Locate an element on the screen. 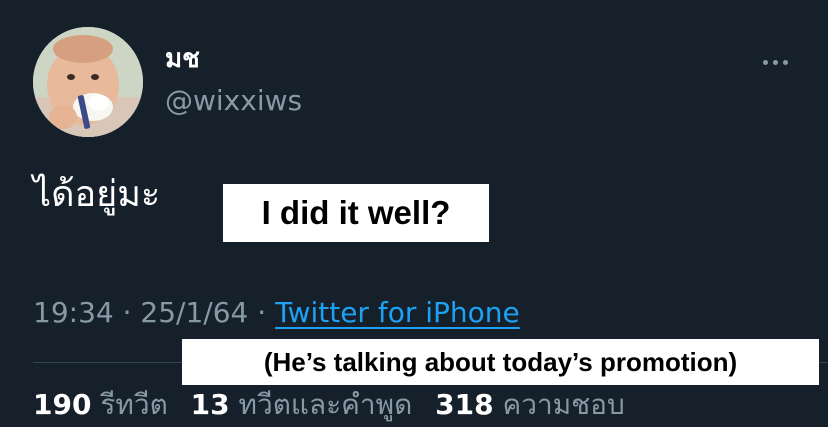 Image resolution: width=828 pixels, height=427 pixels. likes-stat: 318 ความชอบ is located at coordinates (530, 404).